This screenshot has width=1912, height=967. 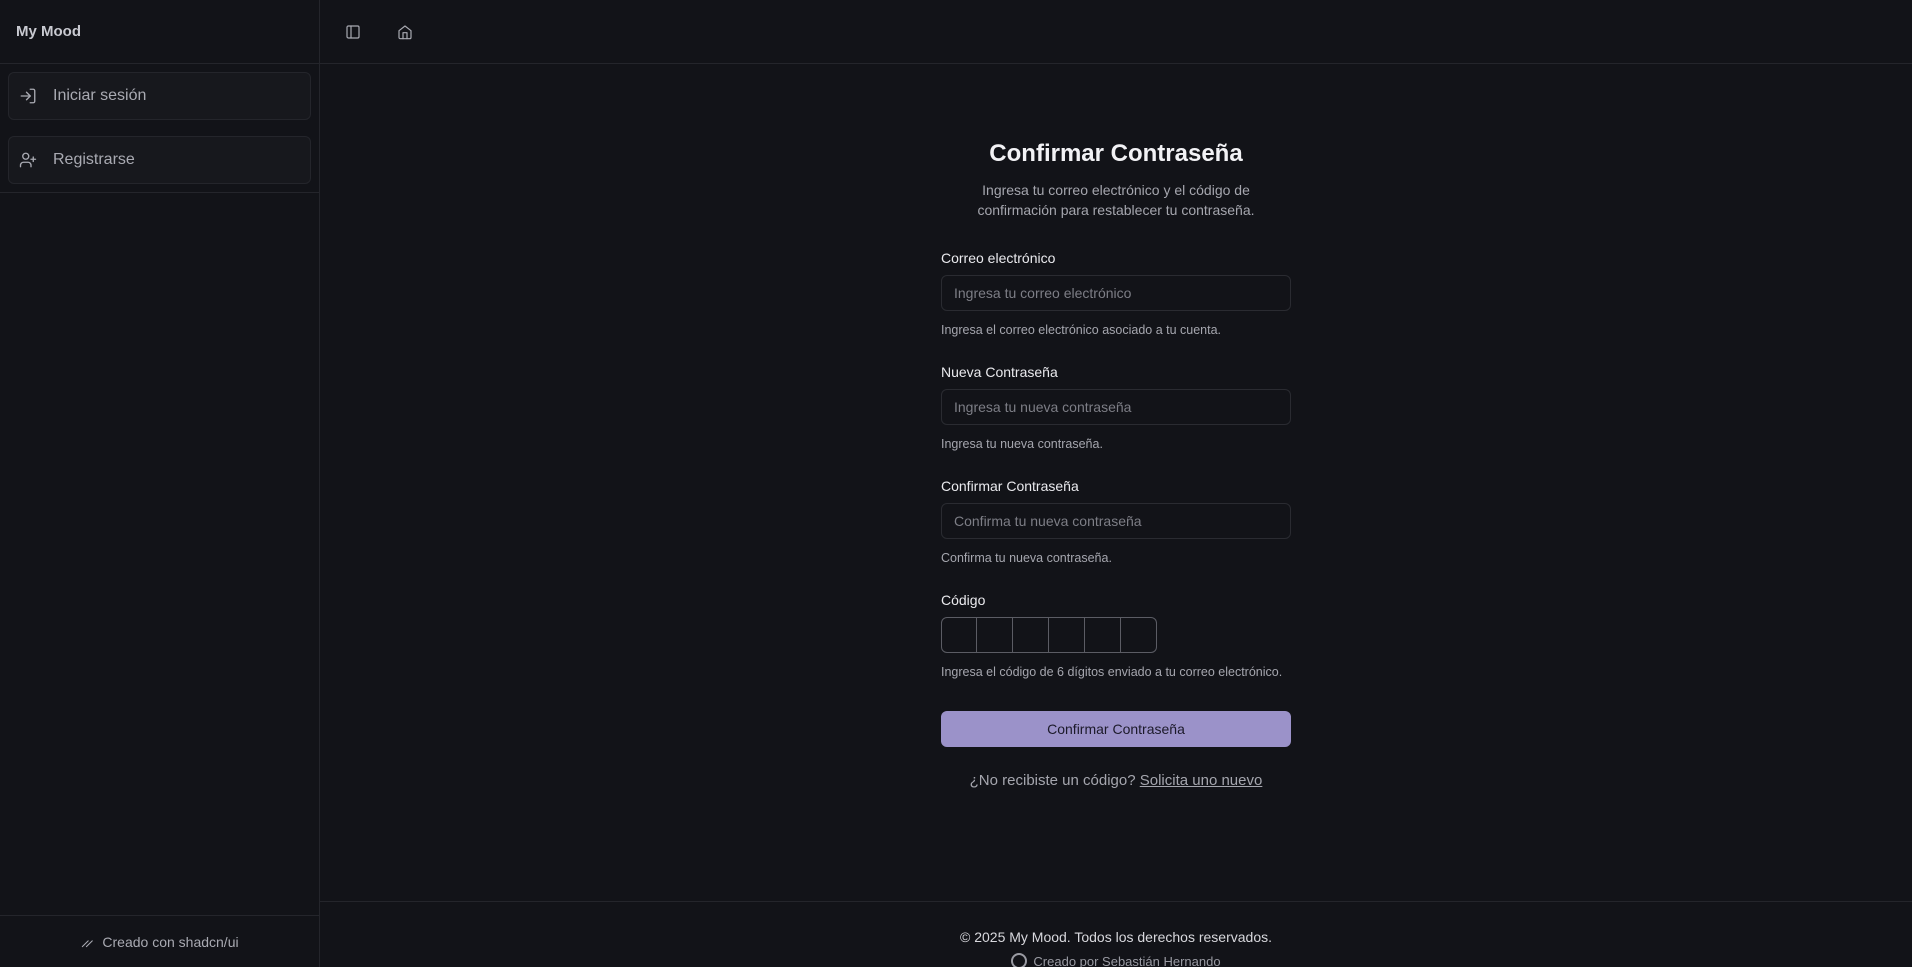 What do you see at coordinates (100, 95) in the screenshot?
I see `sidebar-item-label: Iniciar sesión` at bounding box center [100, 95].